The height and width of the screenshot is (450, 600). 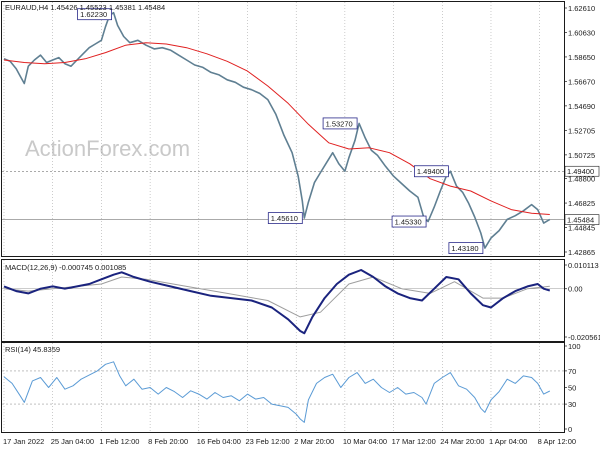 I want to click on x-tick-label: 24 Mar 20:00, so click(x=462, y=441).